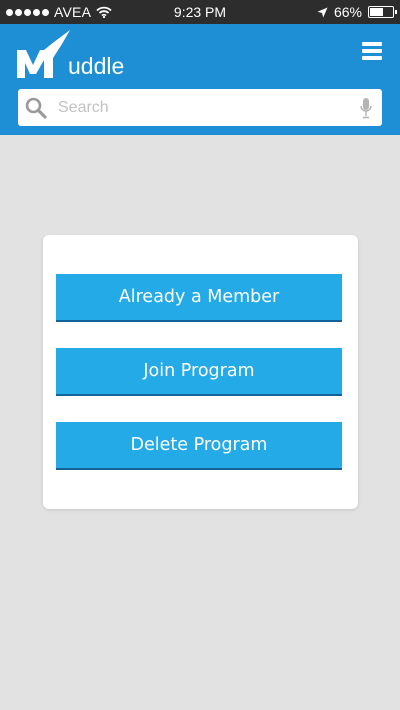 This screenshot has width=400, height=710. I want to click on battery-icon, so click(382, 12).